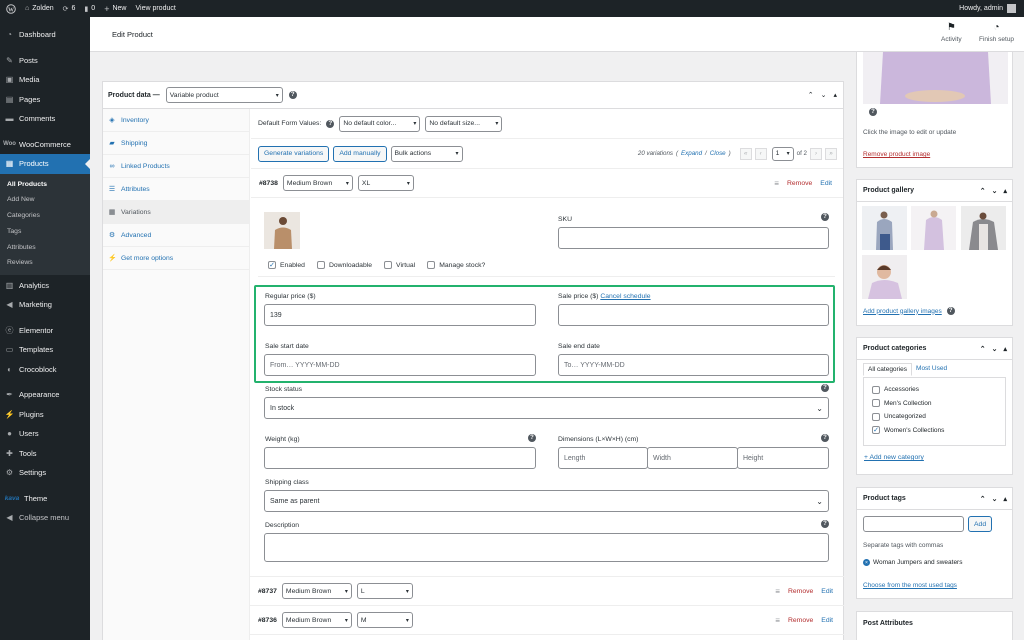 The width and height of the screenshot is (1024, 640). I want to click on activity-button: ⚑ Activity, so click(951, 32).